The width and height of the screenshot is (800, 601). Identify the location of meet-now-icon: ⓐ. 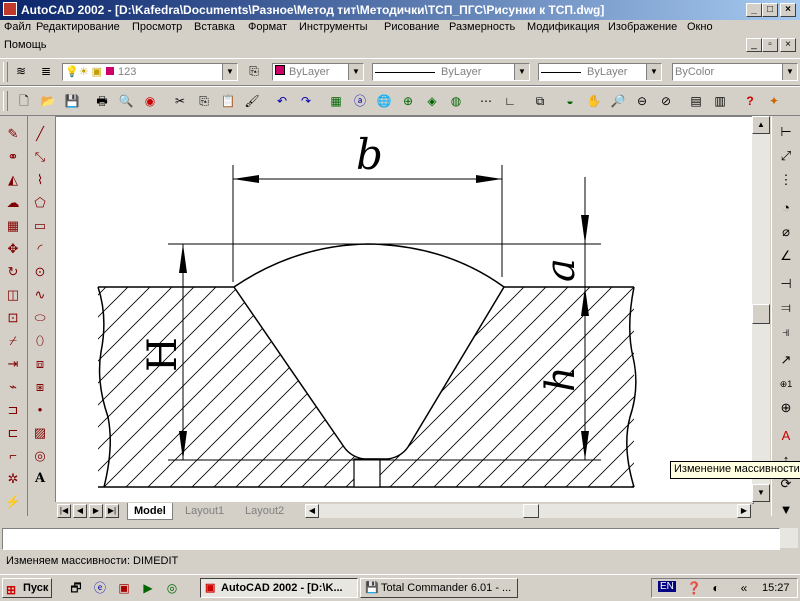
(360, 101).